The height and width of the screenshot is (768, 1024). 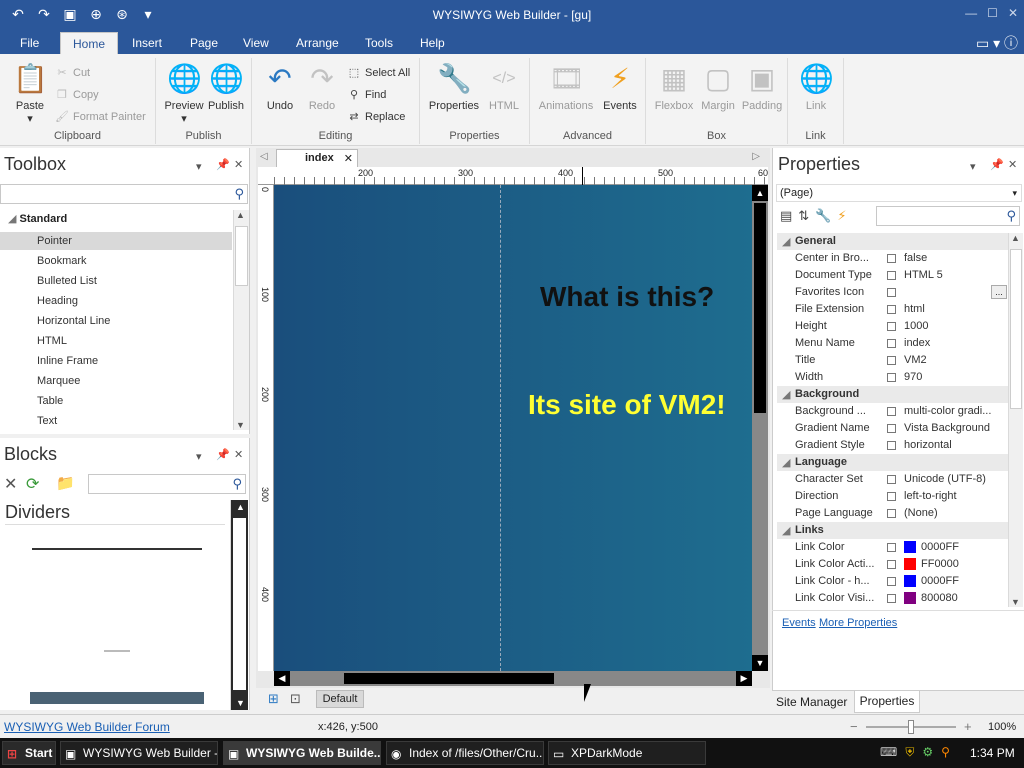 What do you see at coordinates (375, 117) in the screenshot?
I see `replace-button: ⇄ Replace` at bounding box center [375, 117].